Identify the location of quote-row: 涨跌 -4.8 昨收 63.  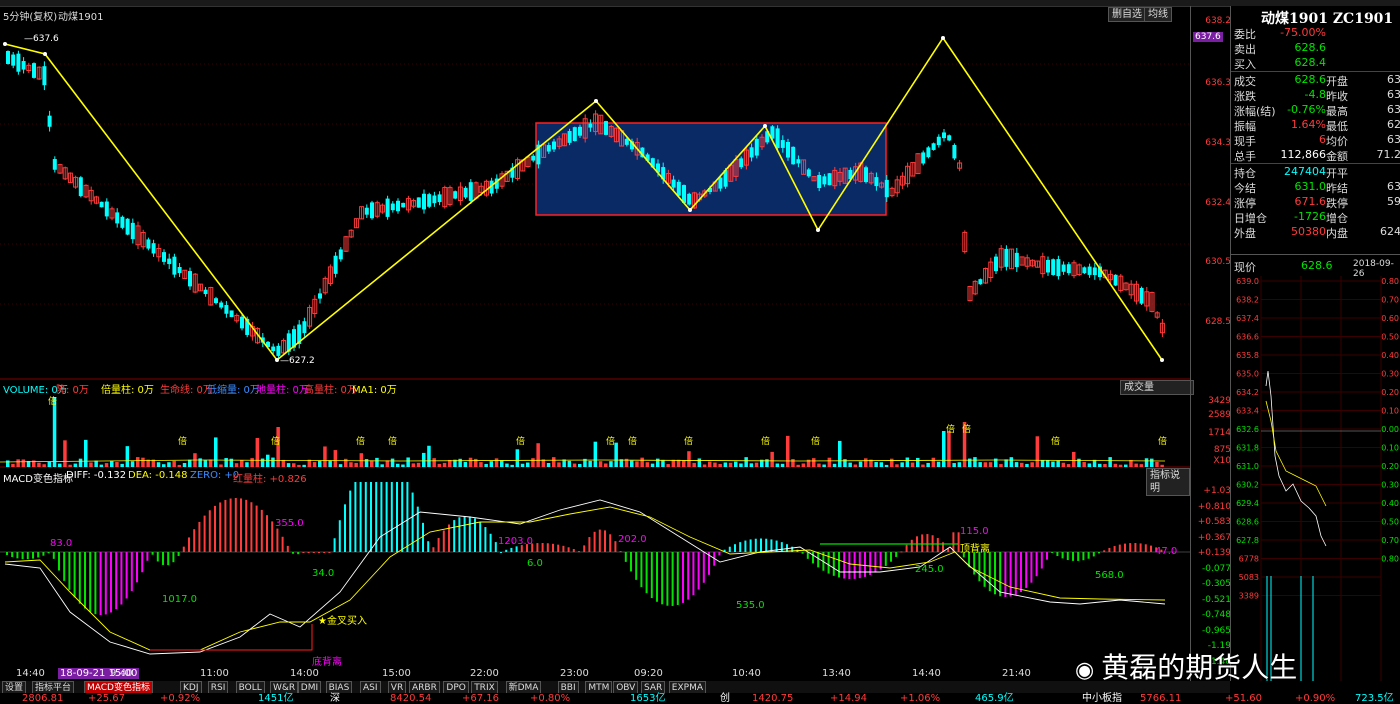
(1315, 95).